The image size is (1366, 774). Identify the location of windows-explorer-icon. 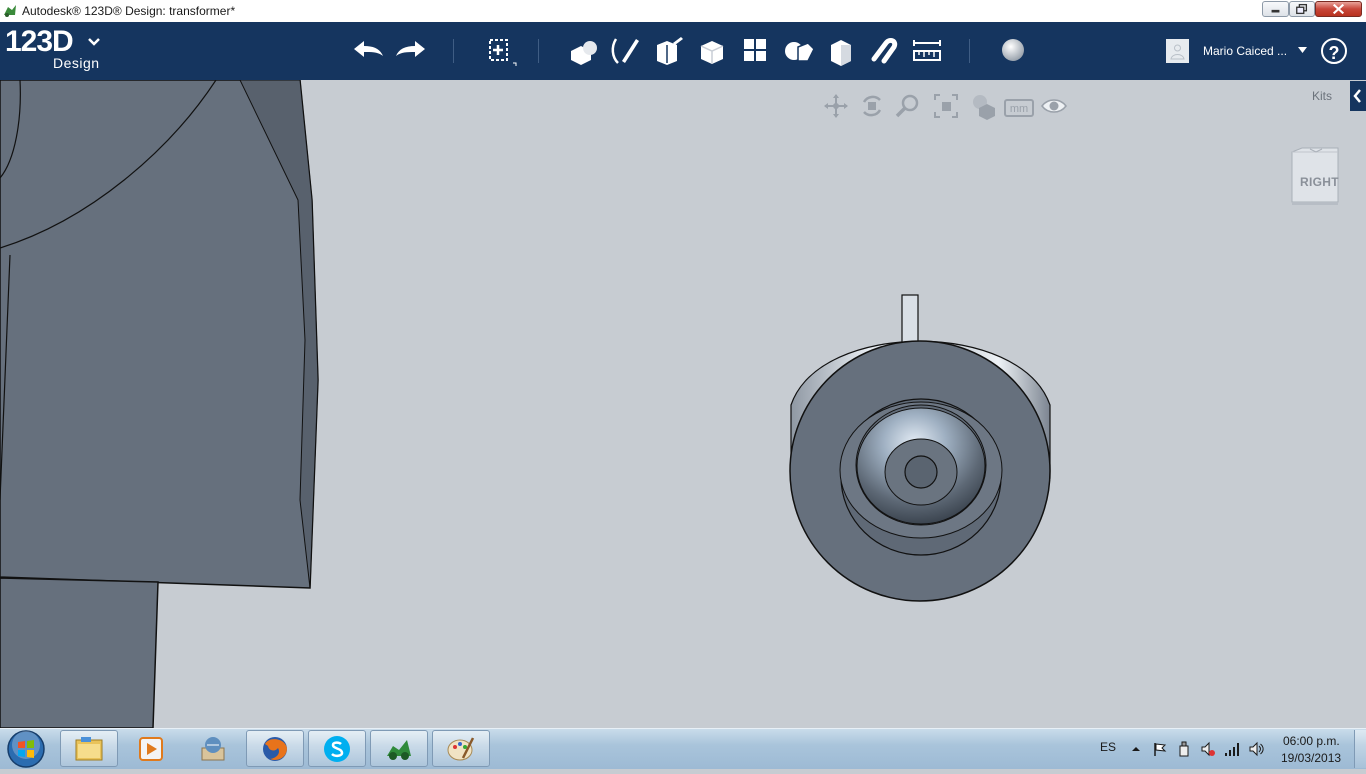
(89, 749).